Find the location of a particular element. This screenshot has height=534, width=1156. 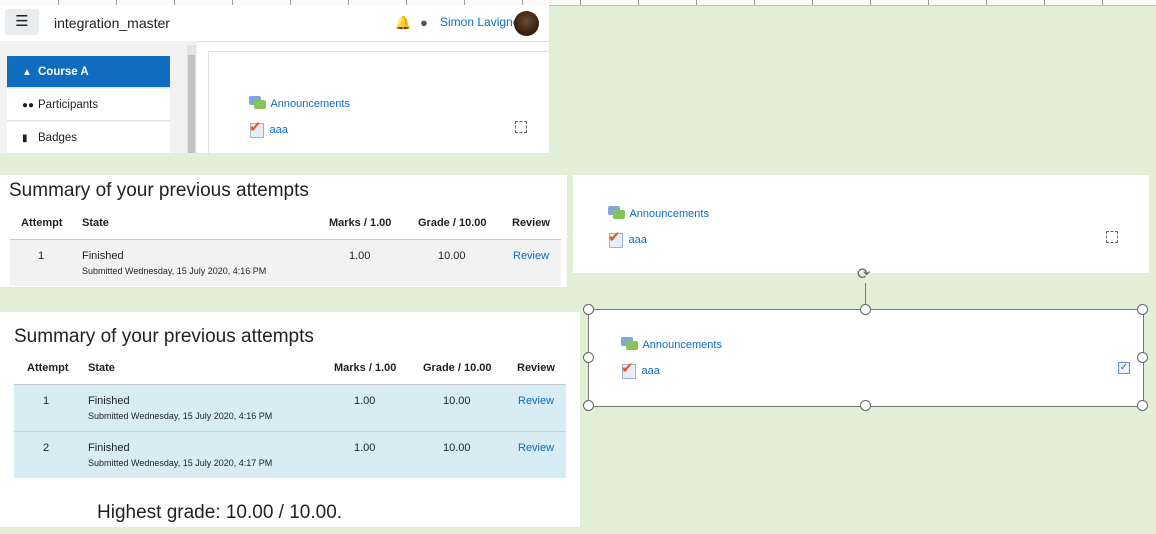

shield-icon: ▮ is located at coordinates (25, 138).